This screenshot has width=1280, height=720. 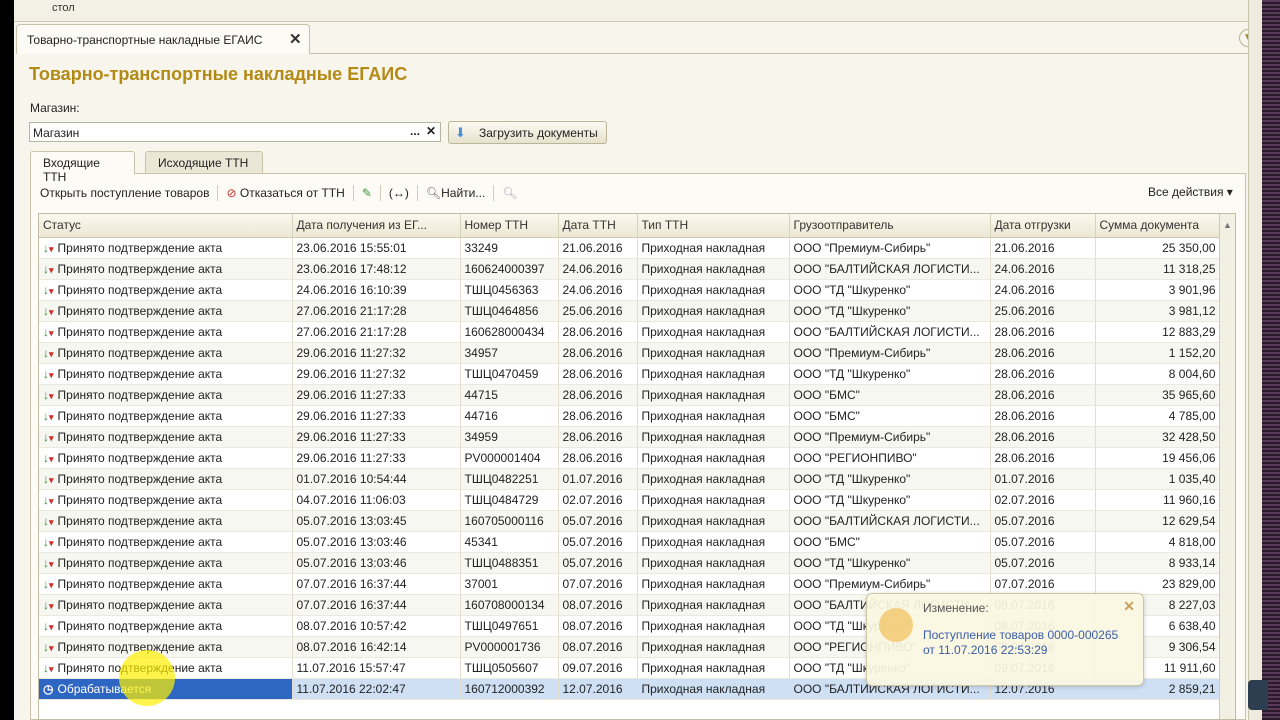 What do you see at coordinates (145, 40) in the screenshot?
I see `window-tab-label: Товарно-транспортные накладные ЕГАИС` at bounding box center [145, 40].